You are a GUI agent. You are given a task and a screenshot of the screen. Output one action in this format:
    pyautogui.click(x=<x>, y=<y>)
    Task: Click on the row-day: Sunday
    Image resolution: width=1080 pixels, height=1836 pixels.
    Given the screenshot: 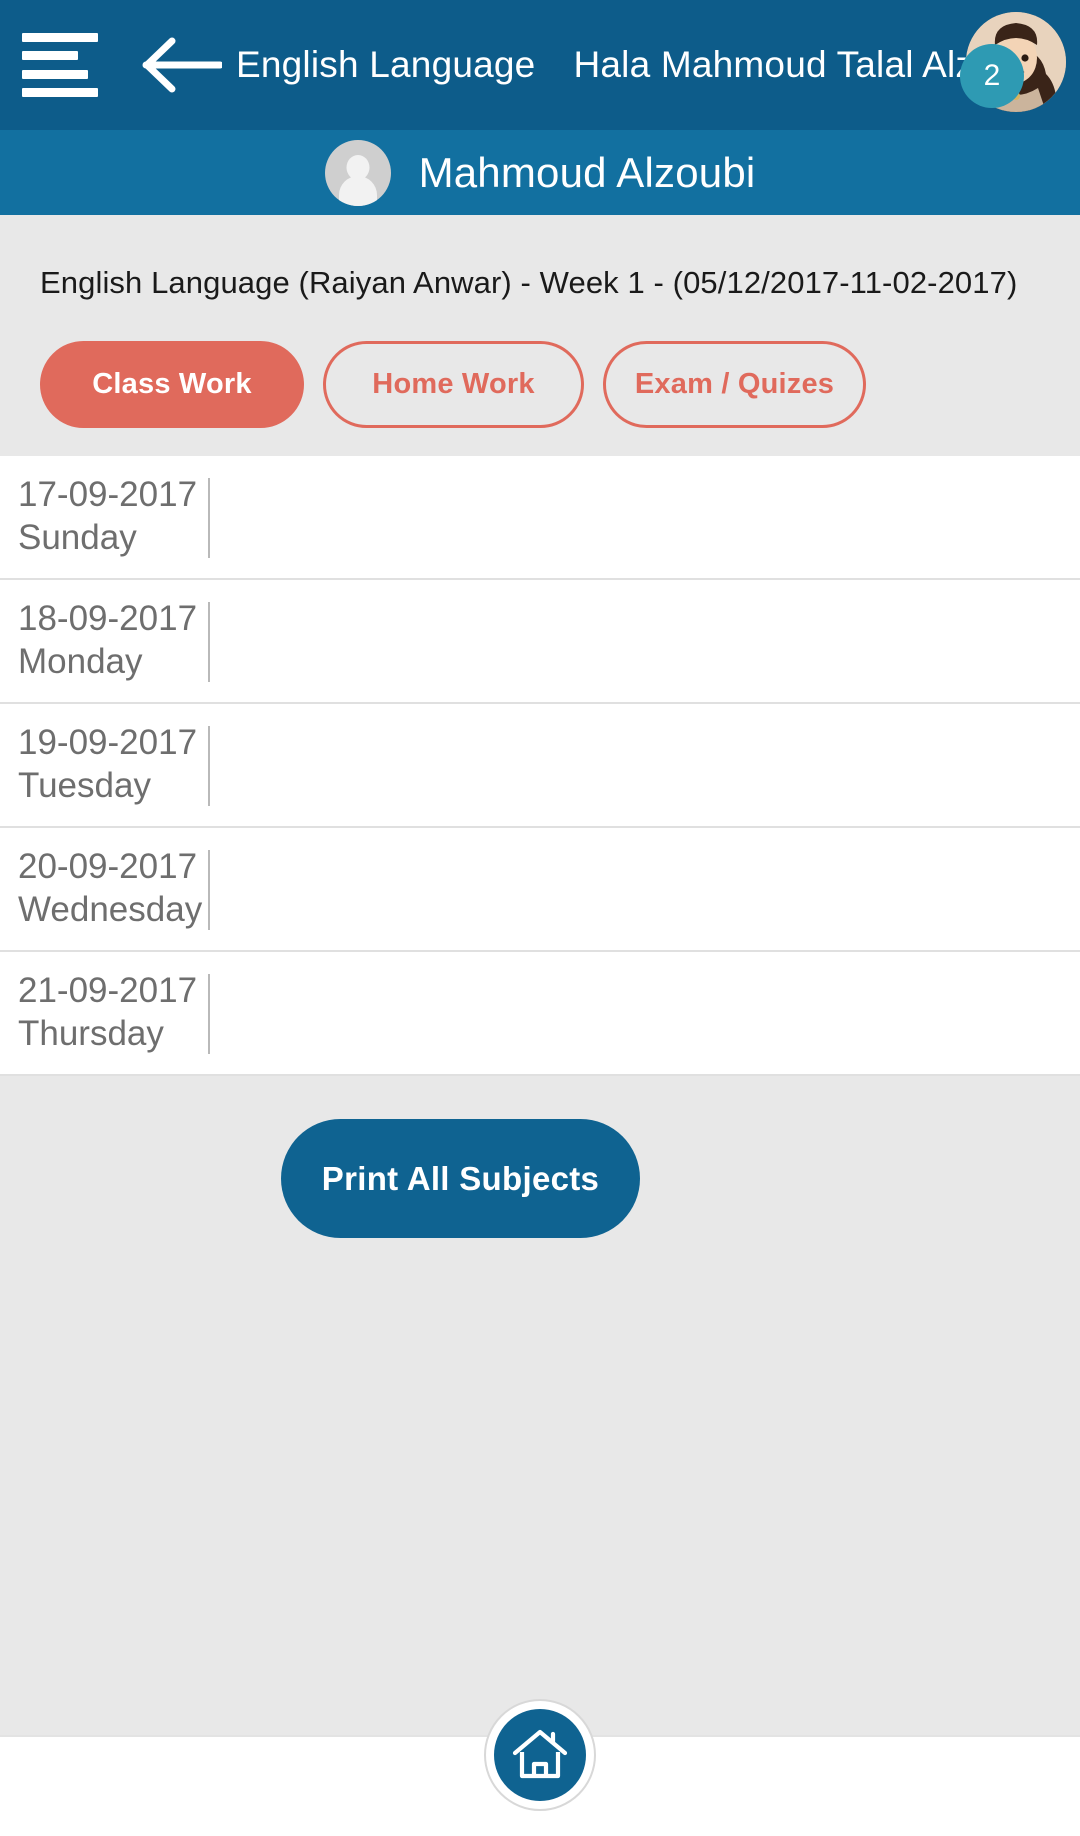 What is the action you would take?
    pyautogui.click(x=77, y=537)
    